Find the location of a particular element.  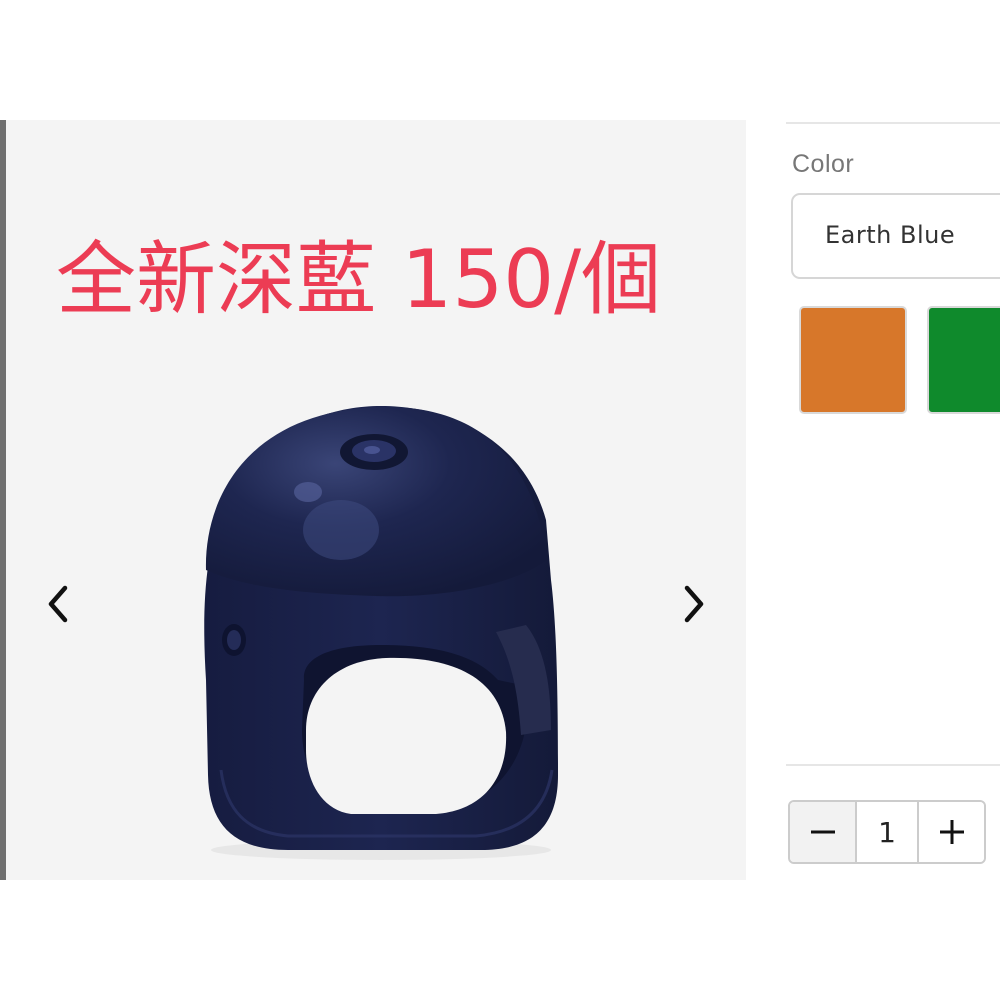

minus-icon is located at coordinates (822, 832).